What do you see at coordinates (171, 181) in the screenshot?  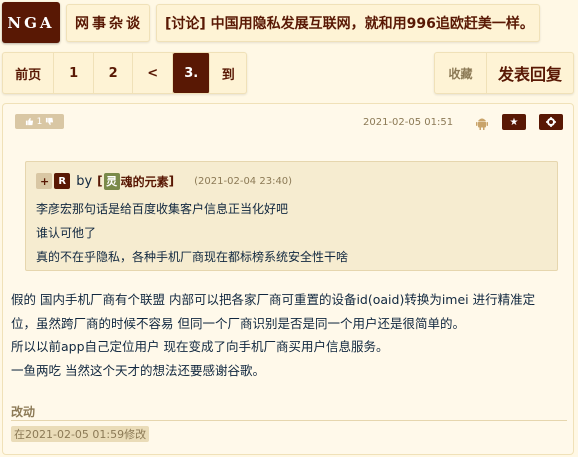 I see `bracket-close: ]` at bounding box center [171, 181].